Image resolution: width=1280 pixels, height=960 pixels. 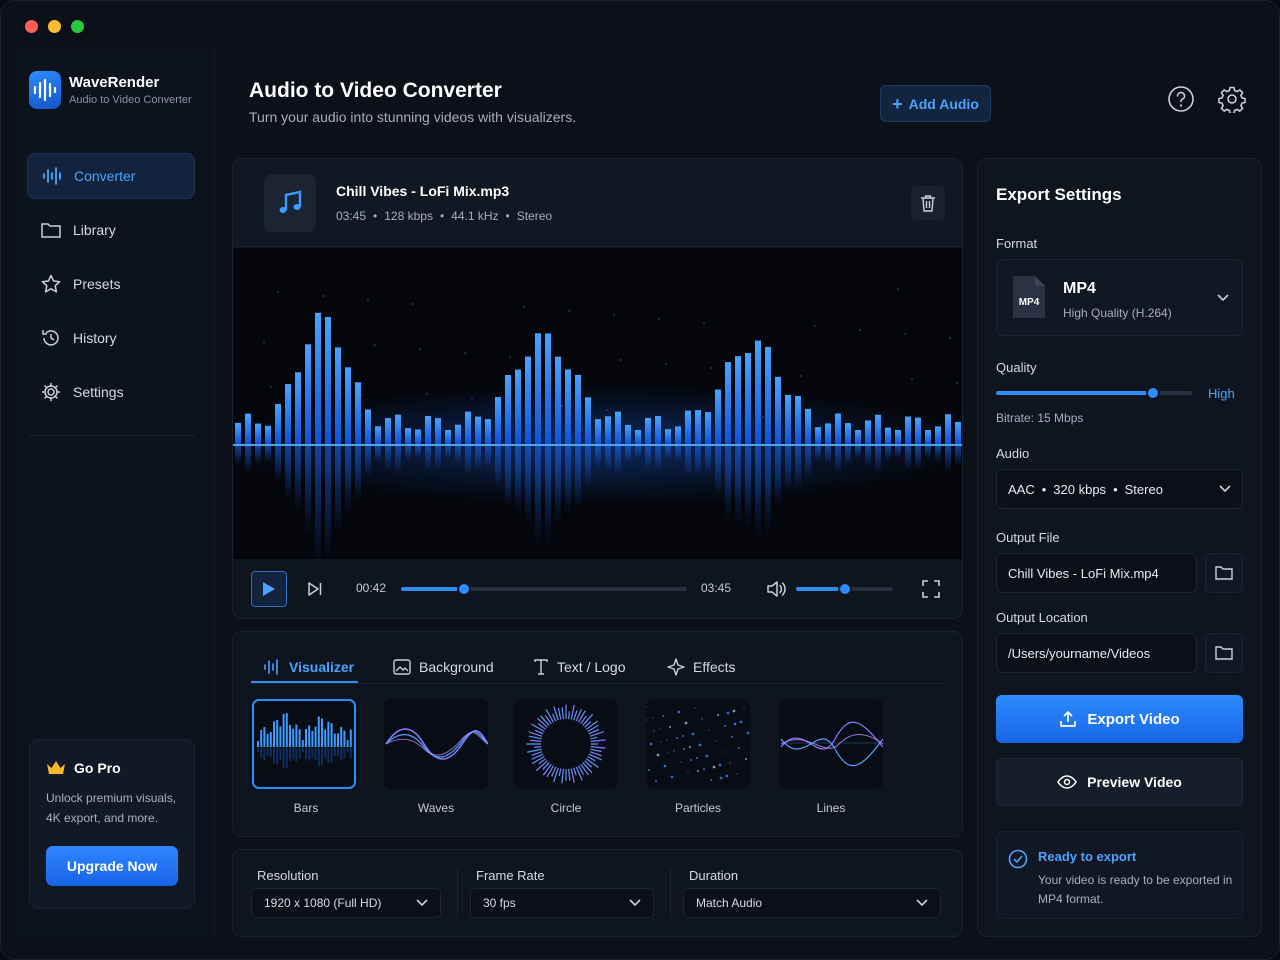 What do you see at coordinates (111, 284) in the screenshot?
I see `sidebar-item-presets: Presets` at bounding box center [111, 284].